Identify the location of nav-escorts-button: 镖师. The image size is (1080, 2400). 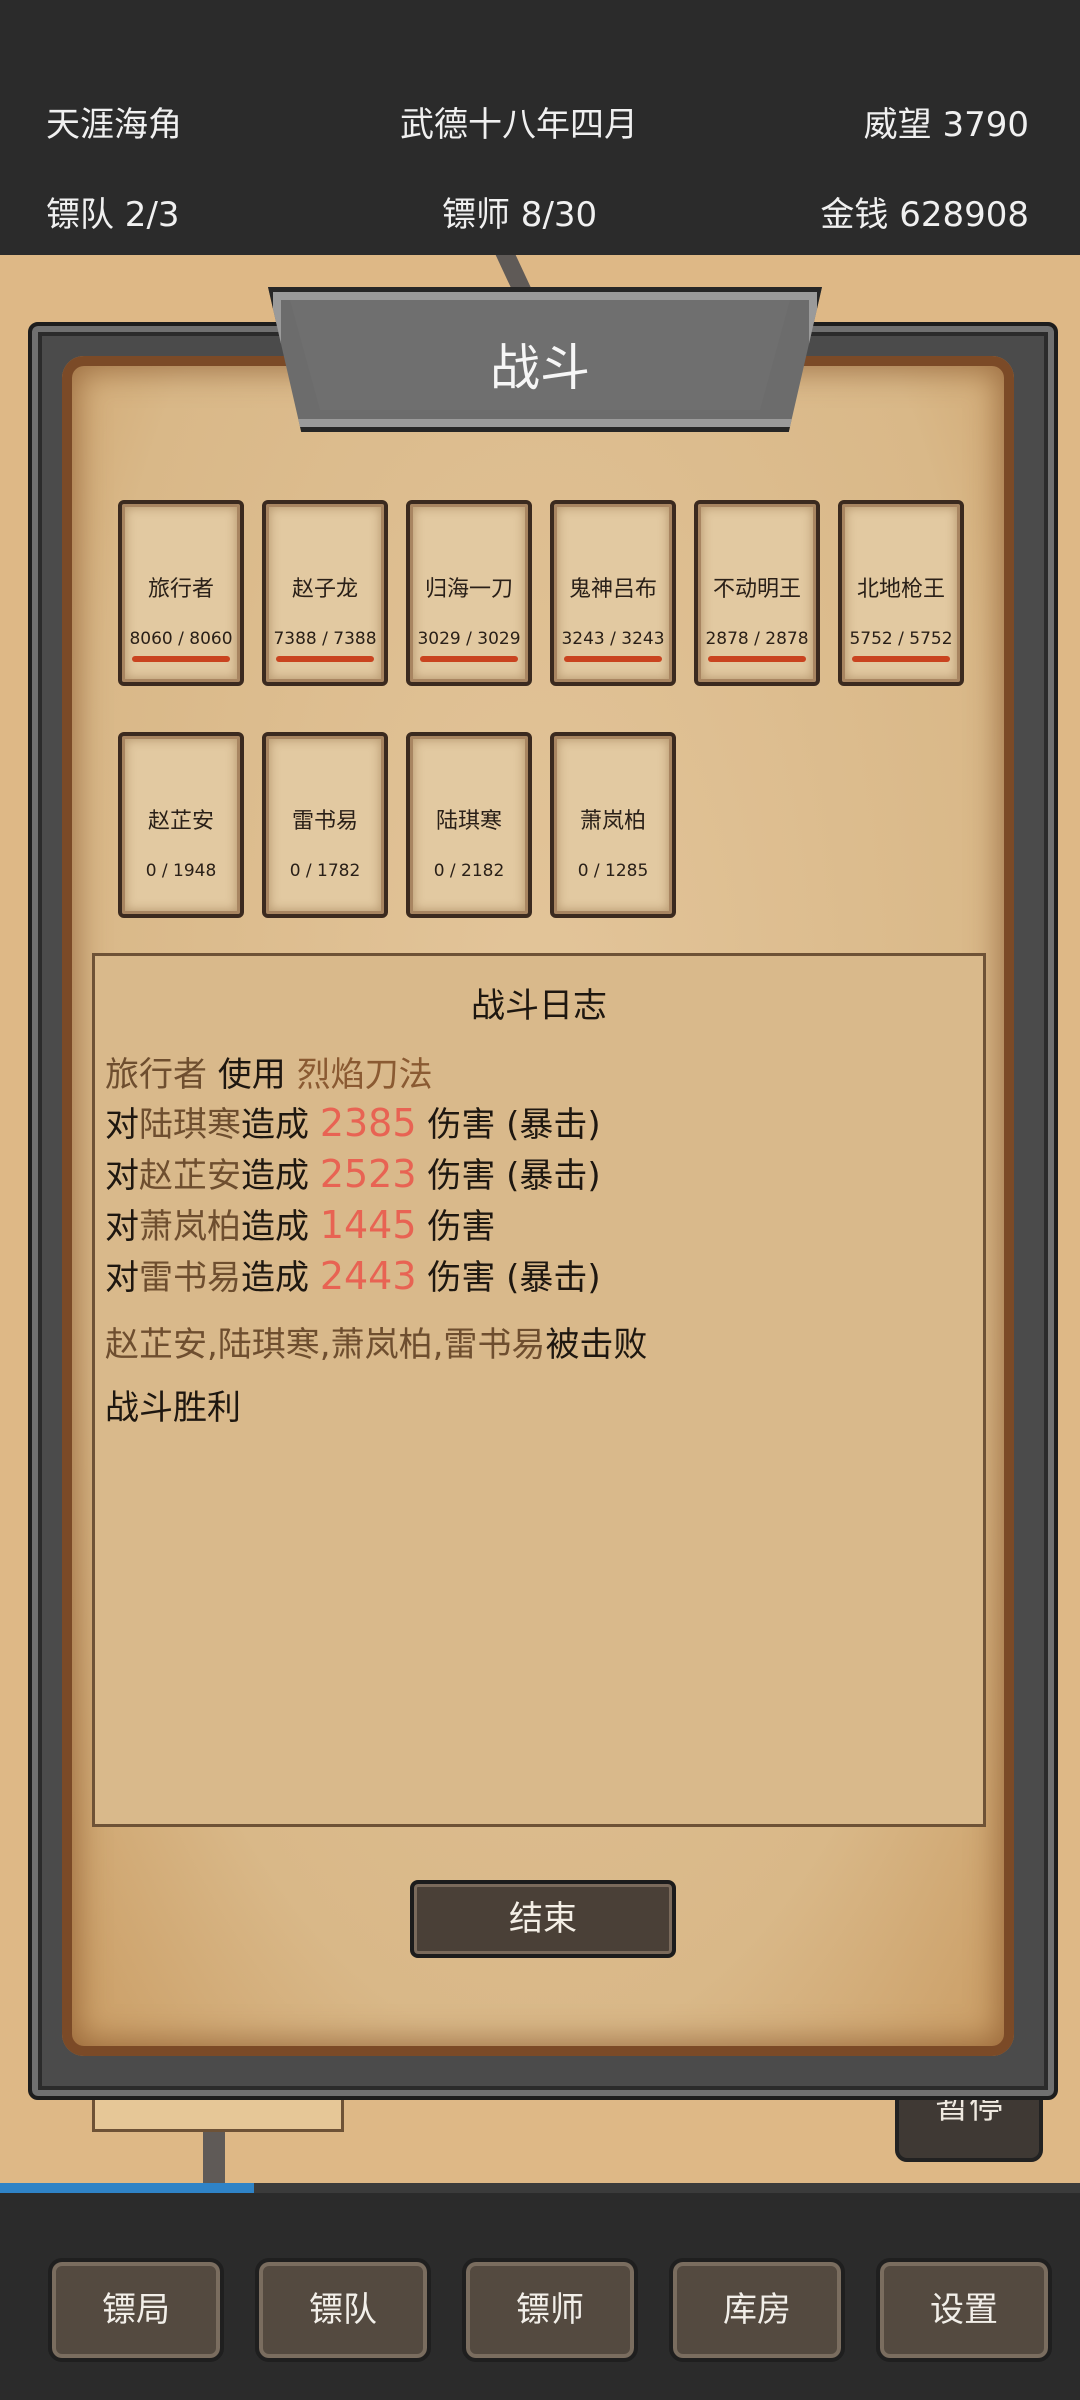
(550, 2310).